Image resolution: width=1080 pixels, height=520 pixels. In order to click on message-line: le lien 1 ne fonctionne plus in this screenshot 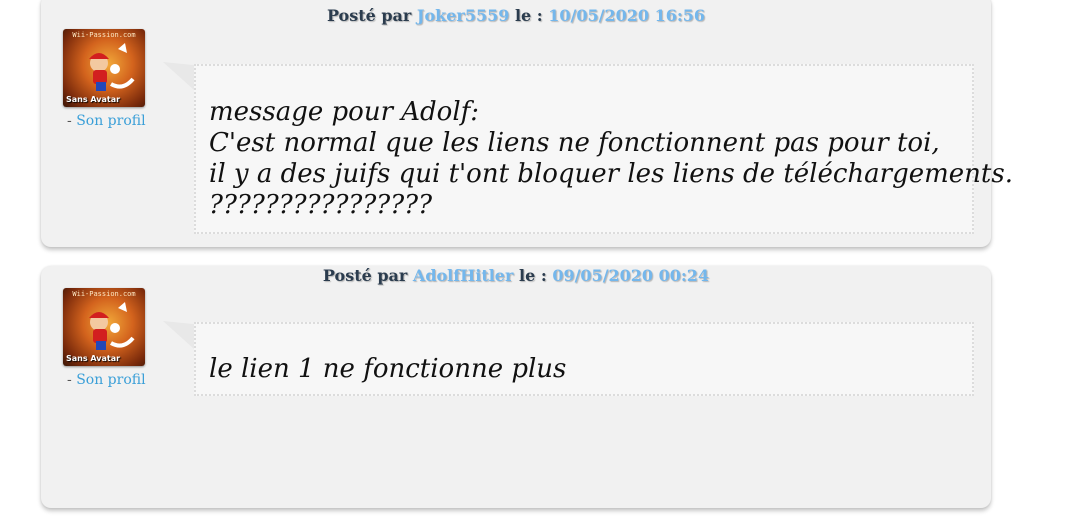, I will do `click(388, 369)`.